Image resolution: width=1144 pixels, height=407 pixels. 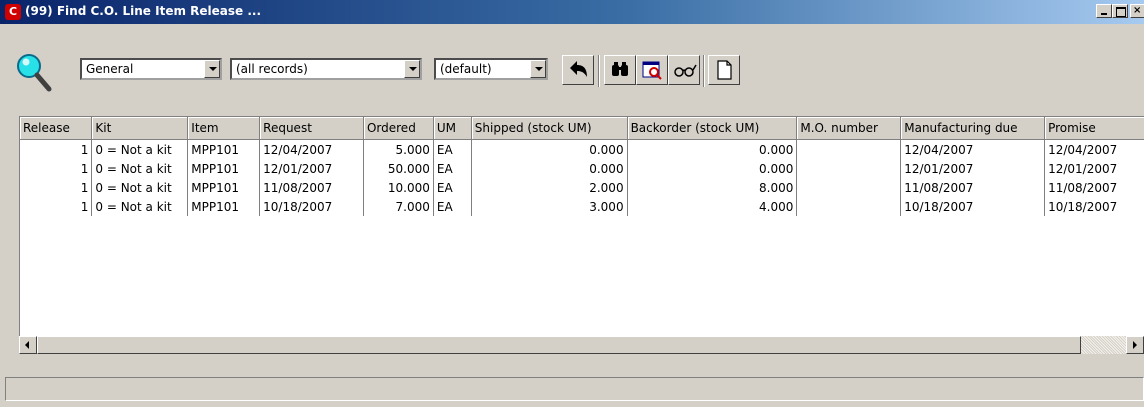 I want to click on cell-ordered: 7.000, so click(x=398, y=206).